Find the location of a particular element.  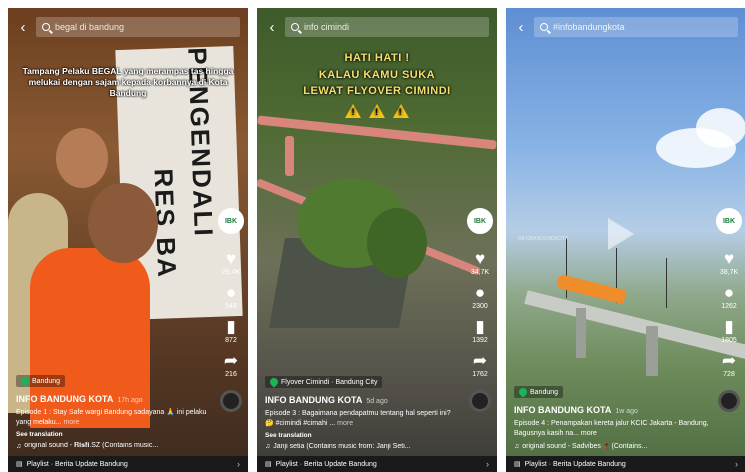

comment-button: ● 548 is located at coordinates (231, 296).